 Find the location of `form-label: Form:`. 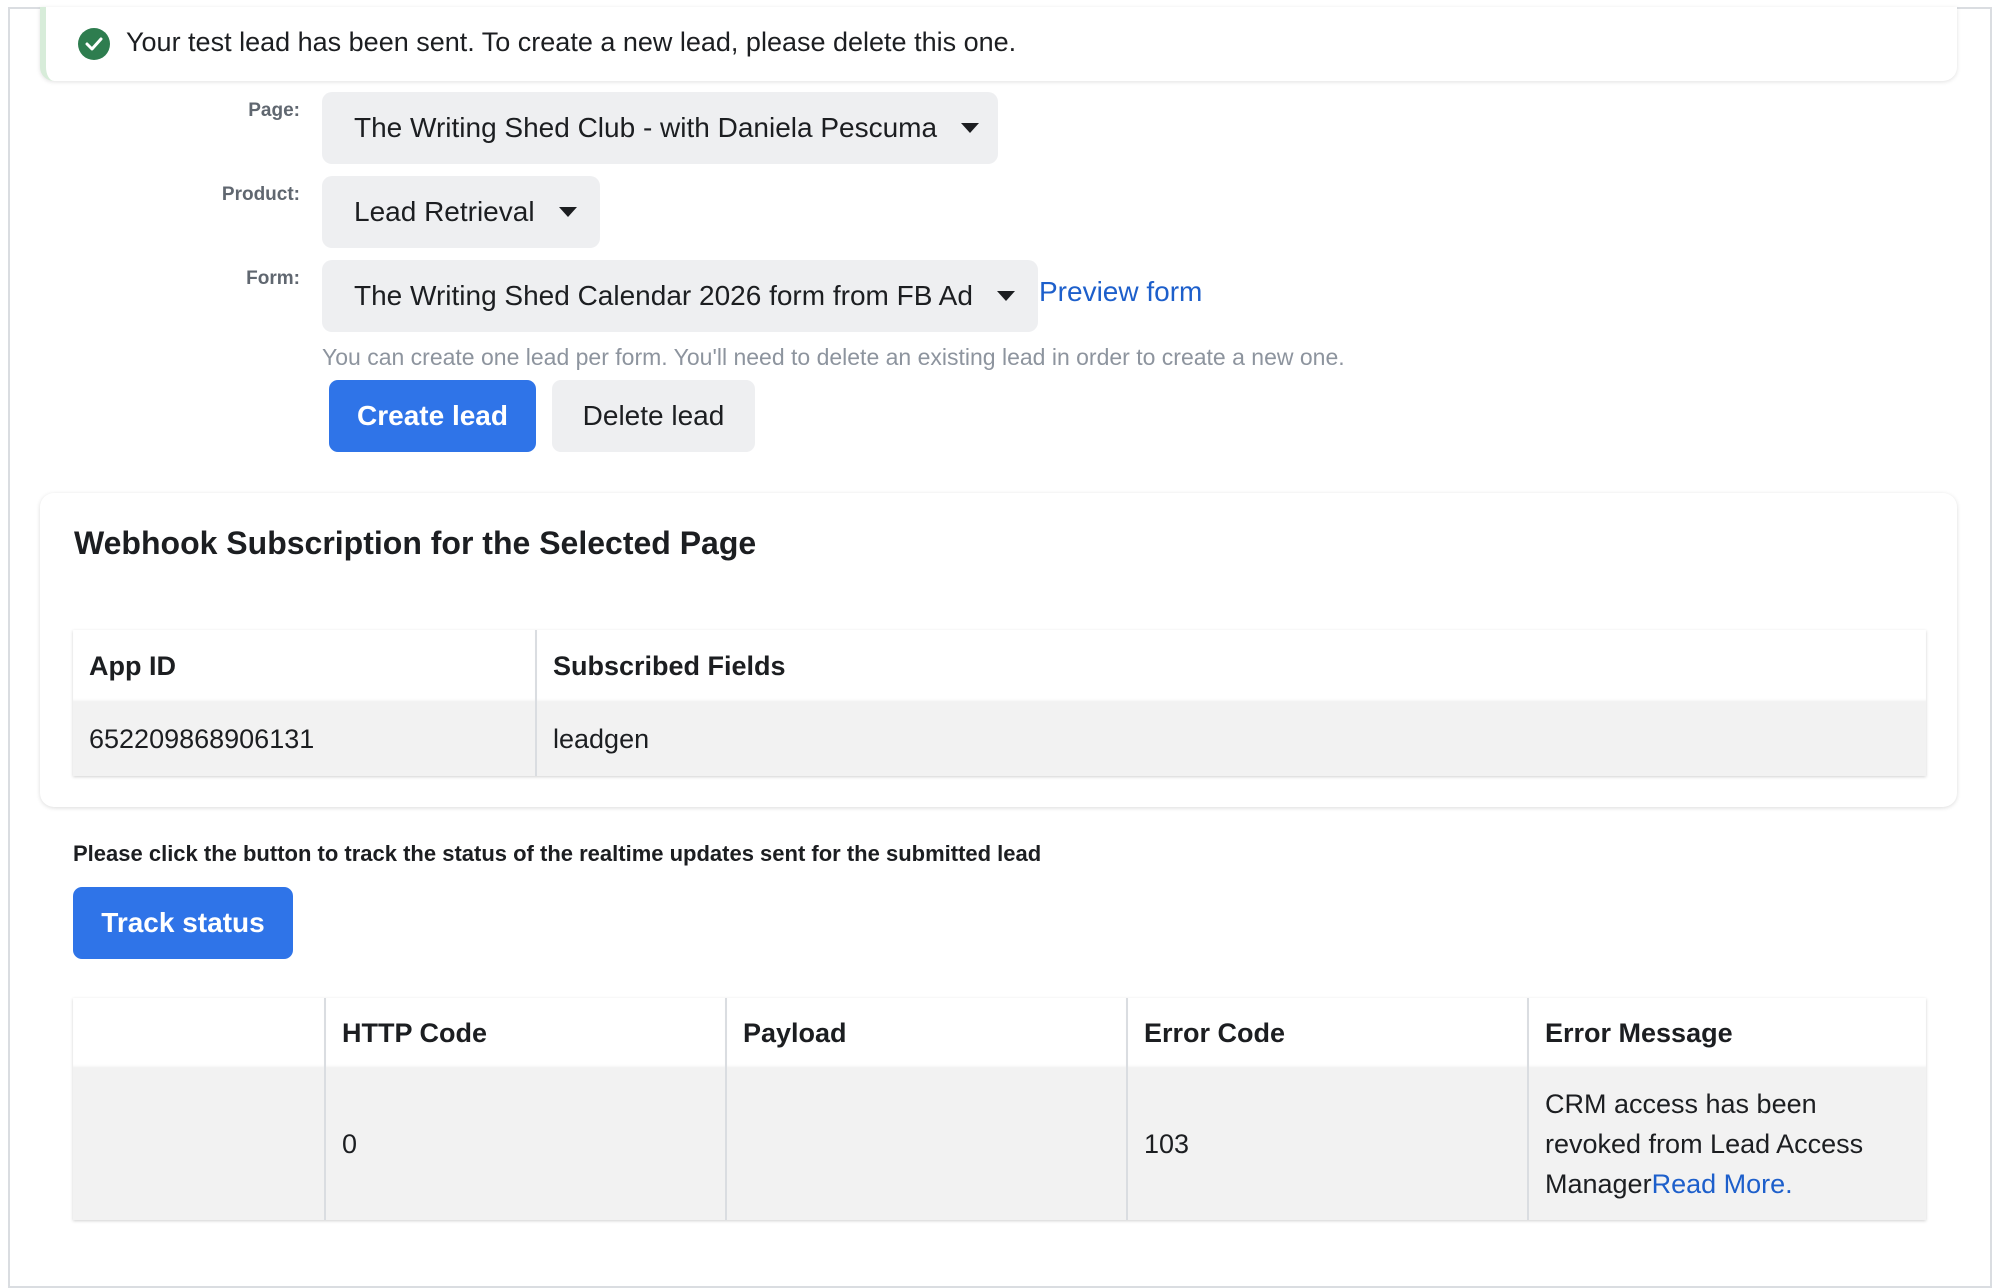

form-label: Form: is located at coordinates (273, 278).